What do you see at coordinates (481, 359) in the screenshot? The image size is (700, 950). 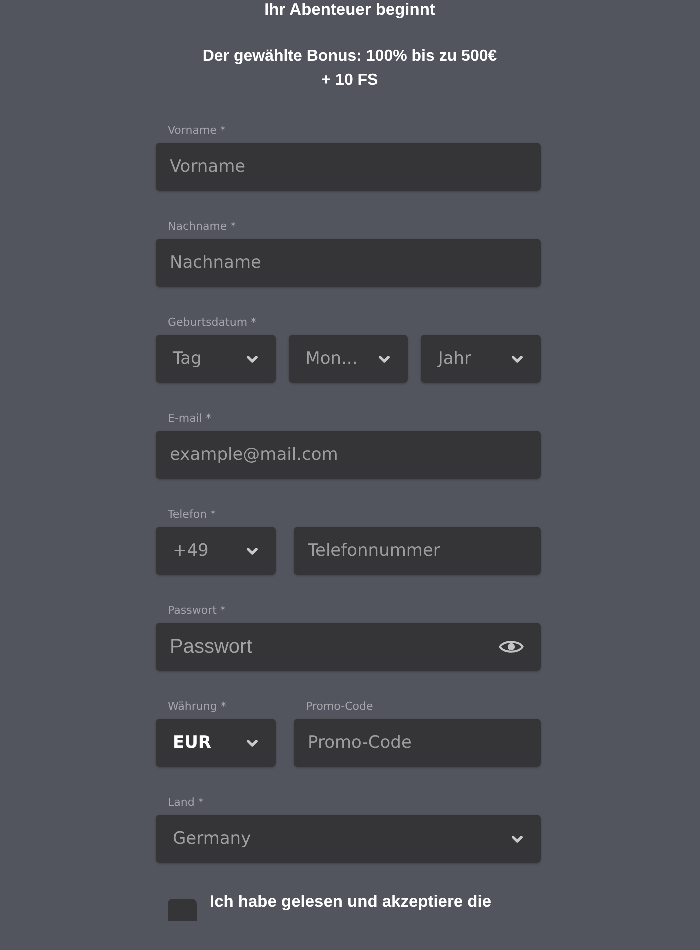 I see `dropdown: Jahr` at bounding box center [481, 359].